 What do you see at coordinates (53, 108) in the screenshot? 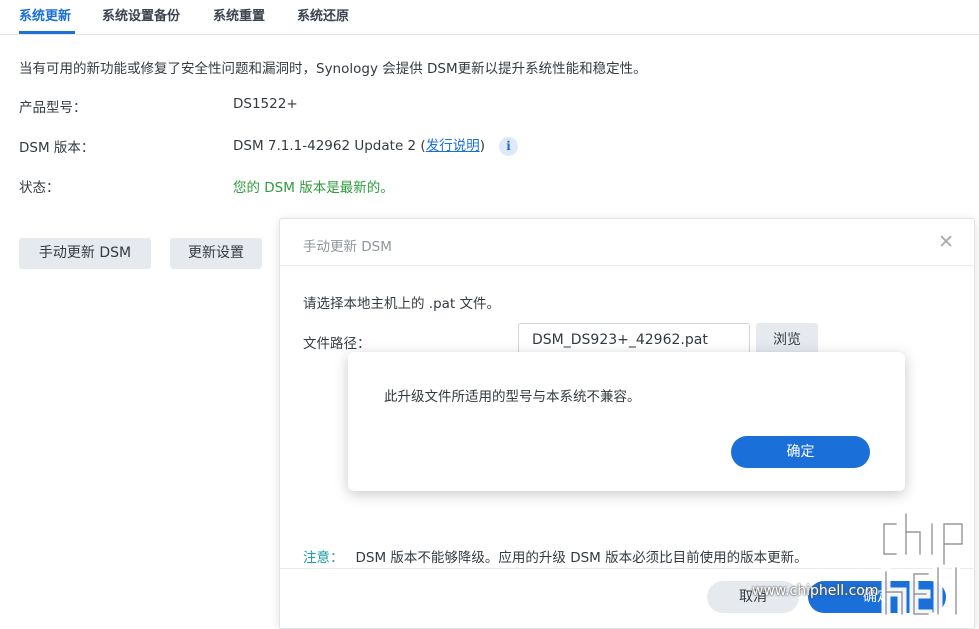
I see `model-label: 产品型号：` at bounding box center [53, 108].